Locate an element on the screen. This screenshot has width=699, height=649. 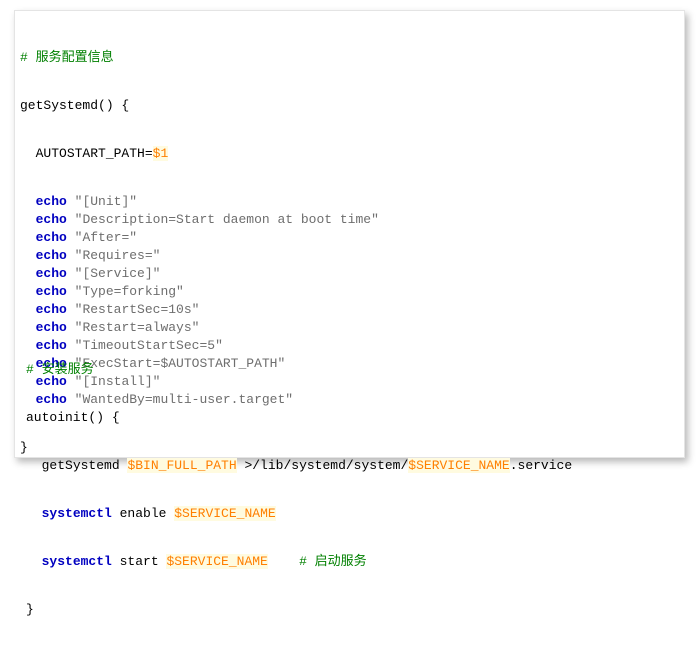
echo-string: "Requires=" is located at coordinates (117, 255).